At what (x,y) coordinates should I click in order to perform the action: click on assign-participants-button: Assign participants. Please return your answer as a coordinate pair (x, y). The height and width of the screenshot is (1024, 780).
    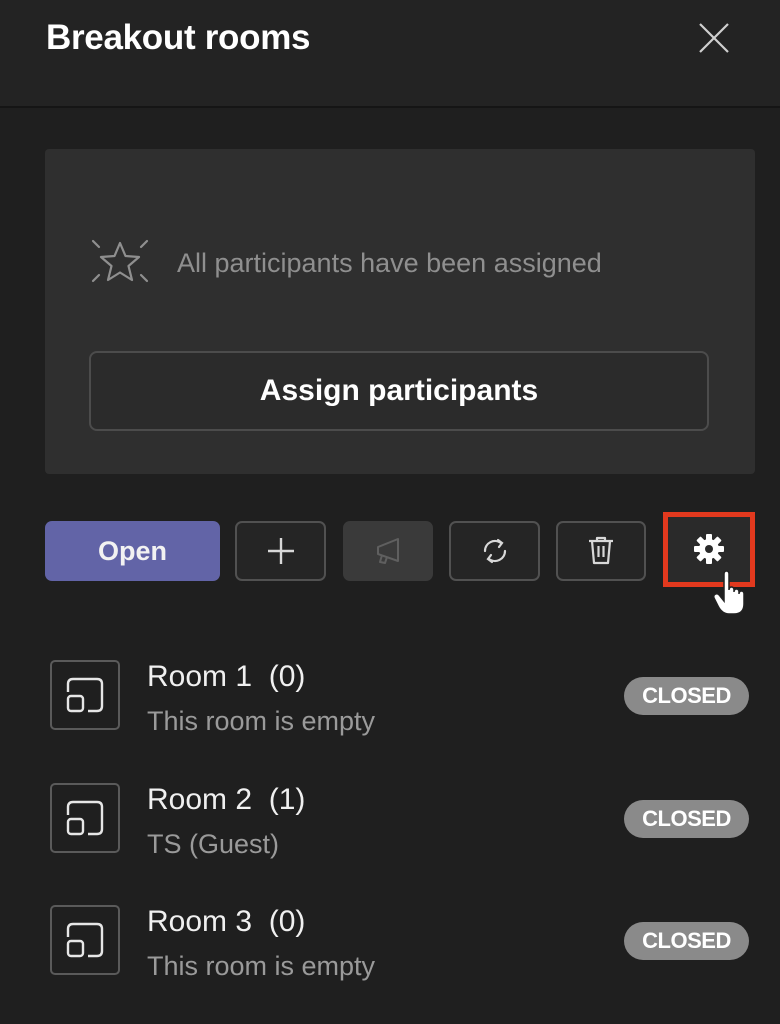
    Looking at the image, I should click on (399, 391).